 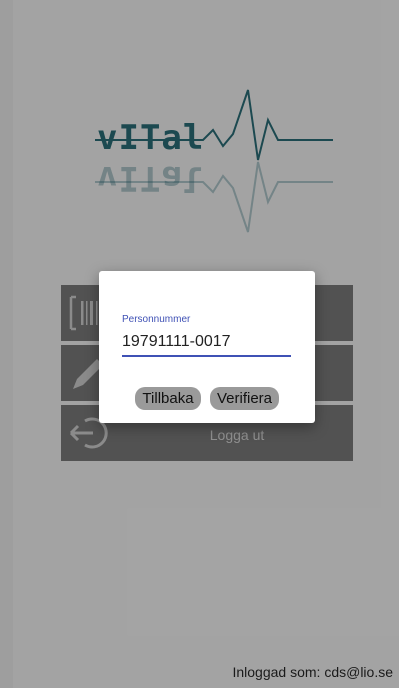 What do you see at coordinates (244, 398) in the screenshot?
I see `verify-button: Verifiera` at bounding box center [244, 398].